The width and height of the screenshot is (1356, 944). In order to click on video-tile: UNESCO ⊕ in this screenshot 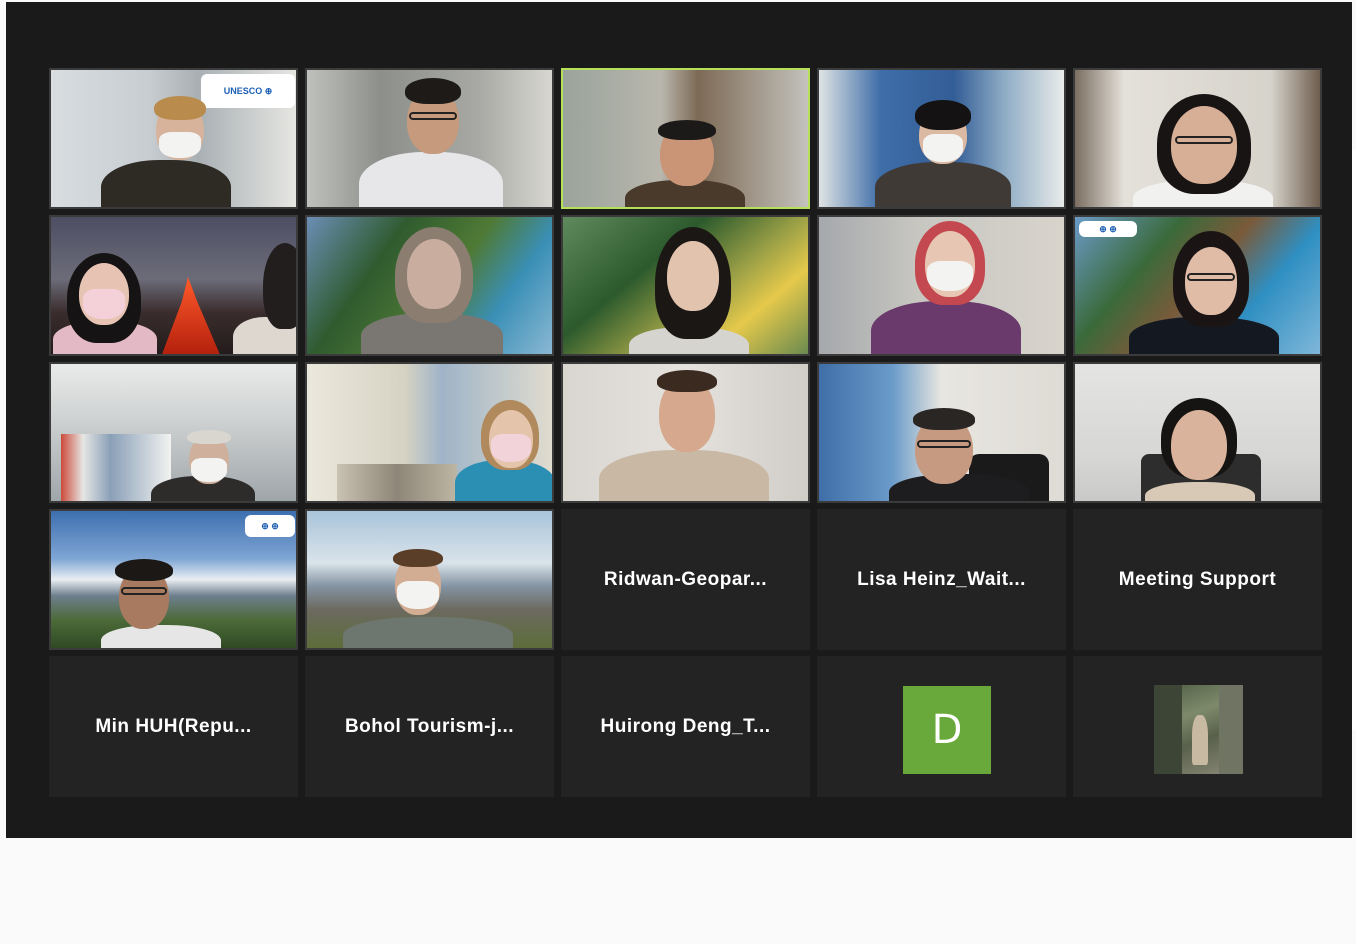, I will do `click(173, 138)`.